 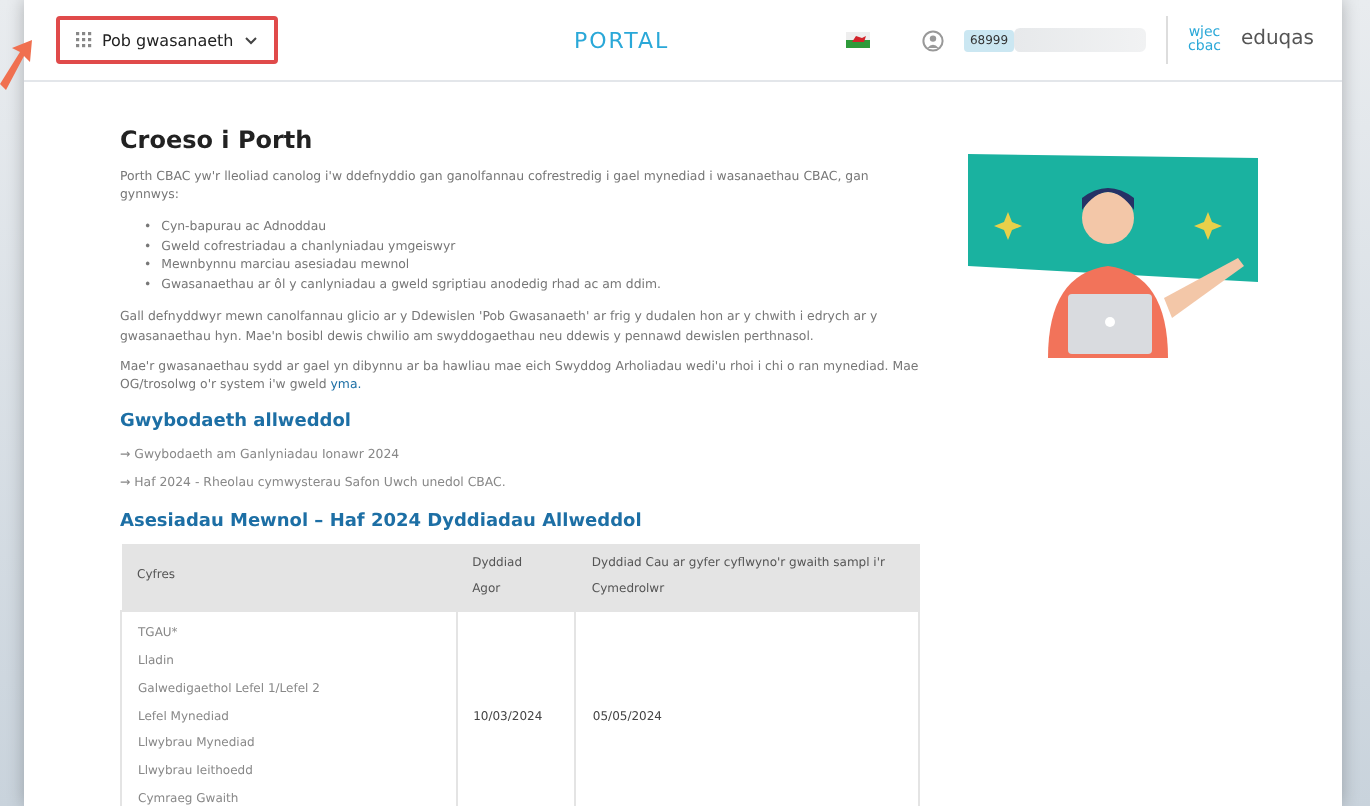 What do you see at coordinates (1080, 40) in the screenshot?
I see `blurred-name` at bounding box center [1080, 40].